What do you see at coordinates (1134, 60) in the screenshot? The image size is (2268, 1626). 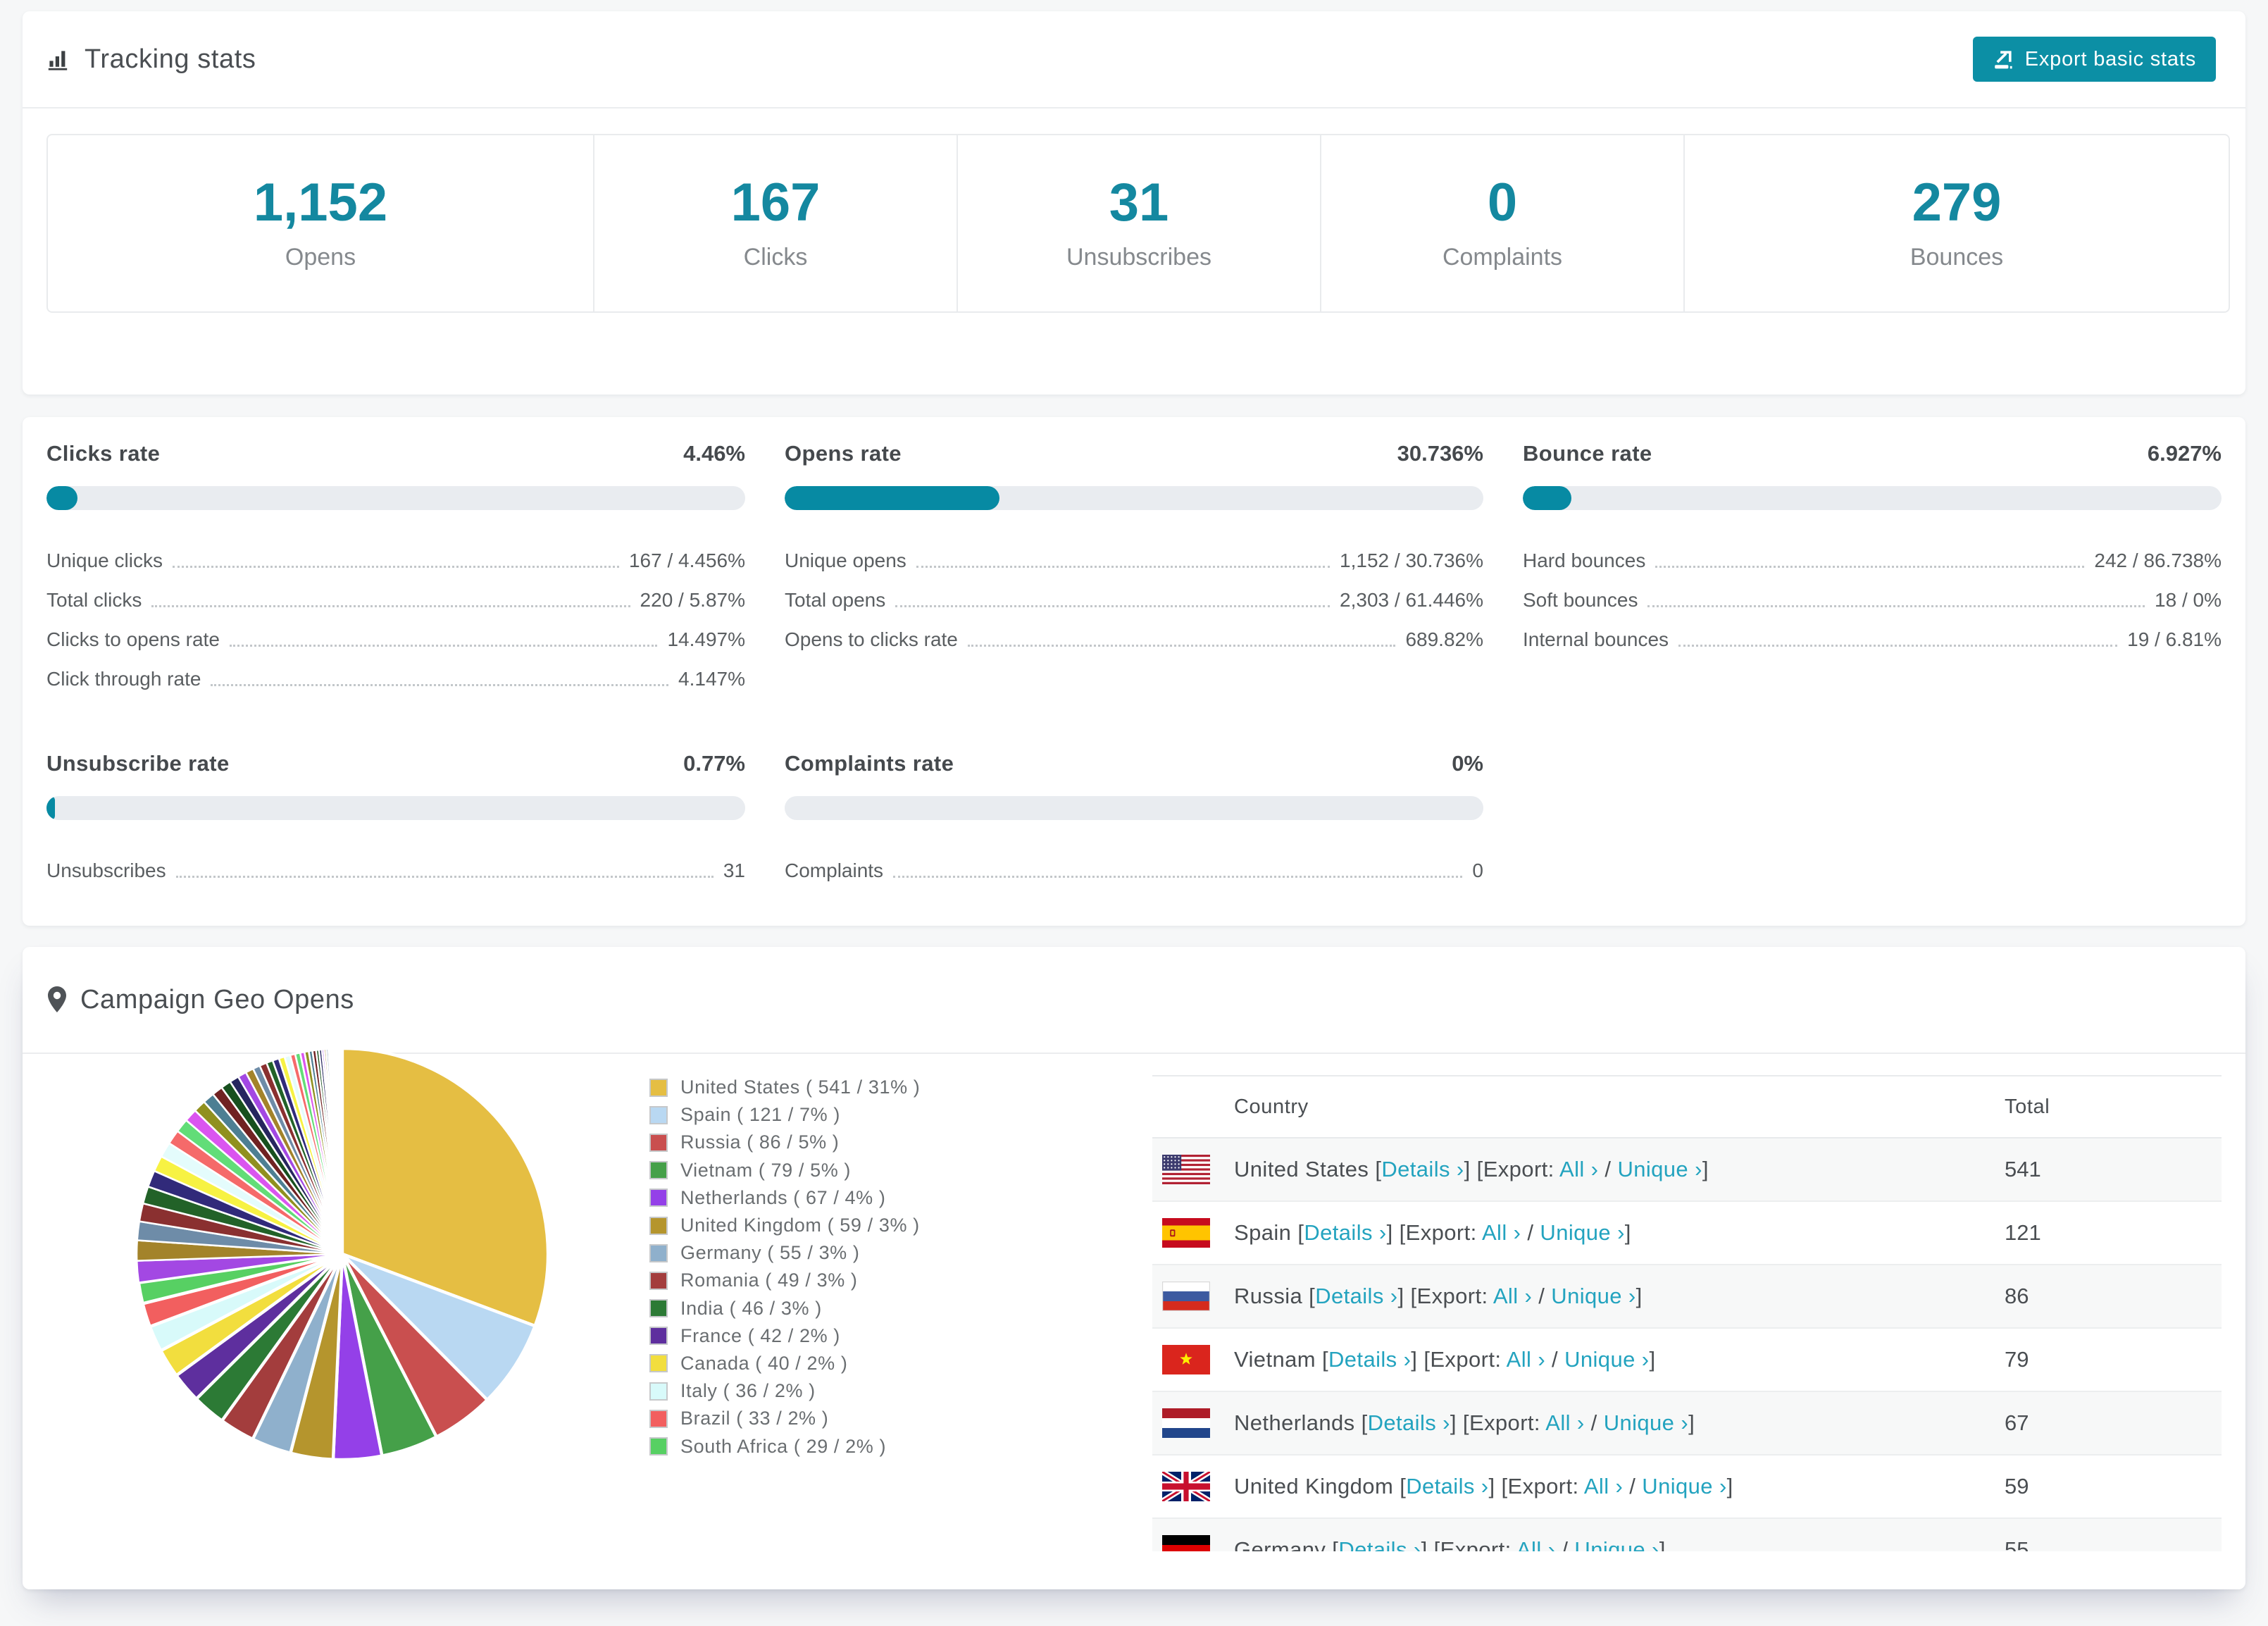 I see `tracking-stats-header: Tracking stats Export basic stats` at bounding box center [1134, 60].